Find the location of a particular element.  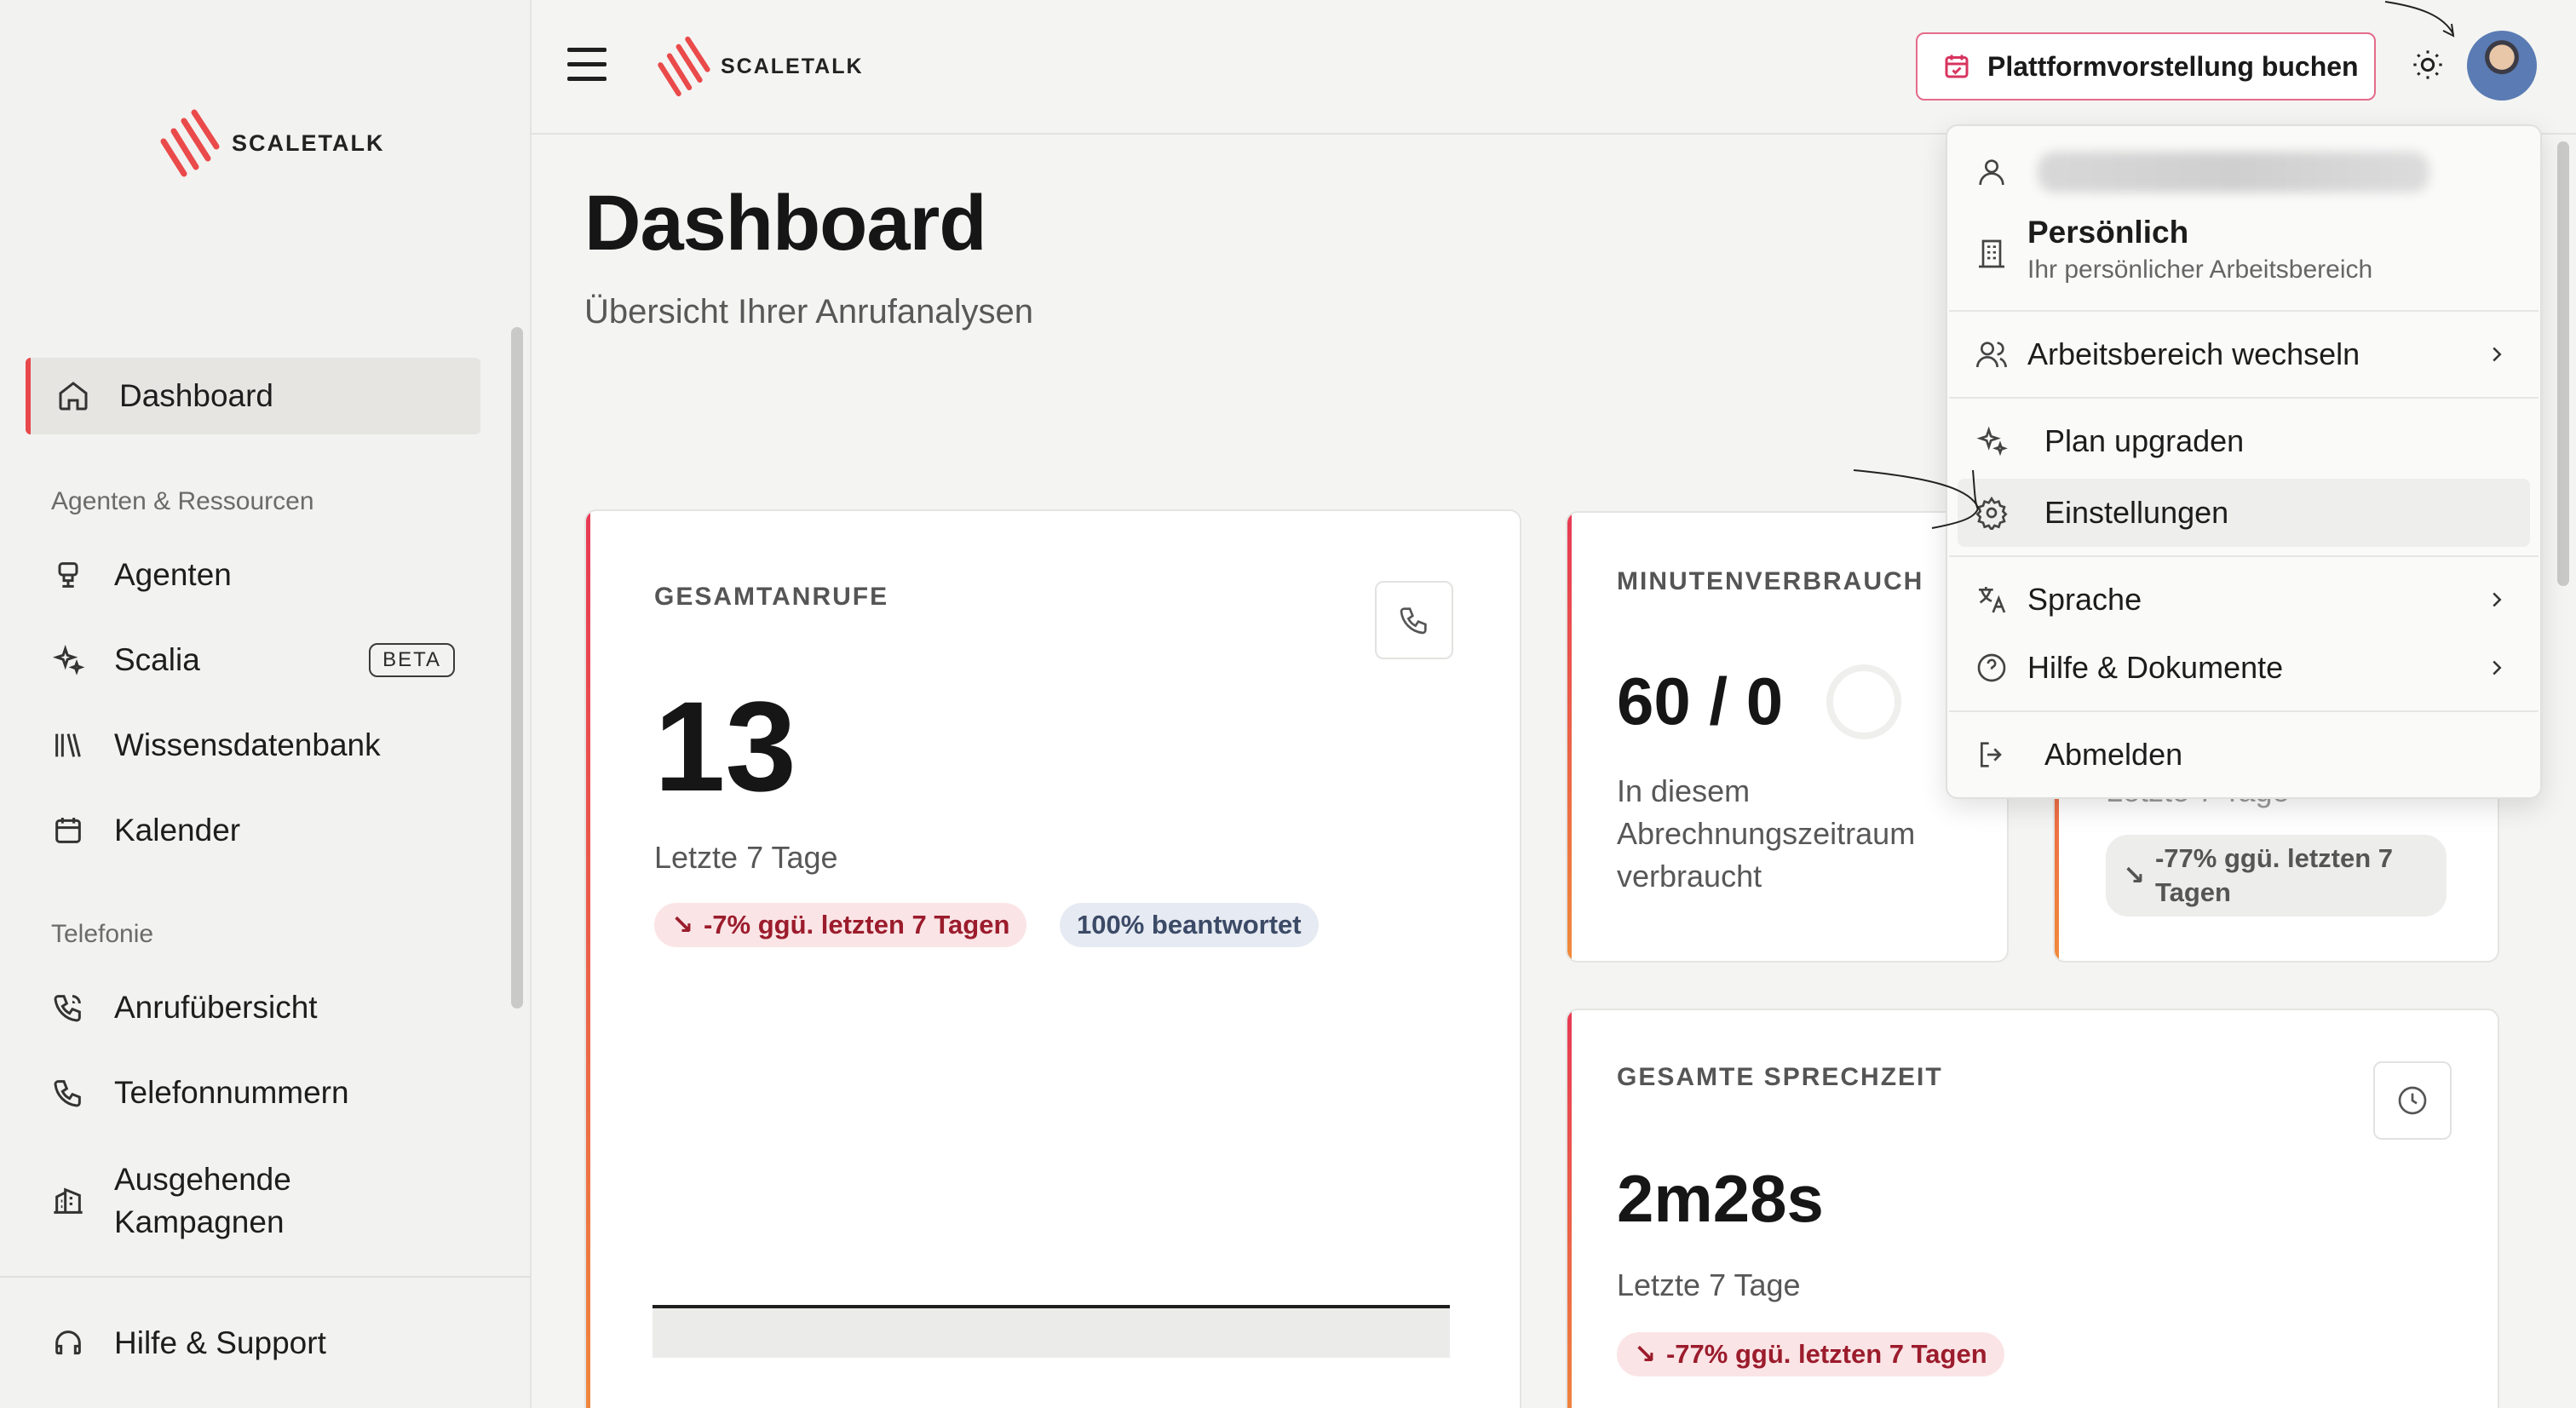

change-badge: ↘ -7% ggü. letzten 7 Tagen is located at coordinates (841, 925).